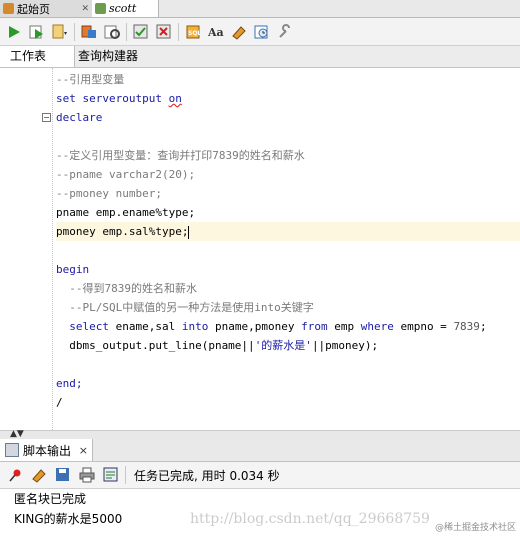  I want to click on output-toolbar: 任务已完成, 用时 0.034 秒, so click(260, 475).